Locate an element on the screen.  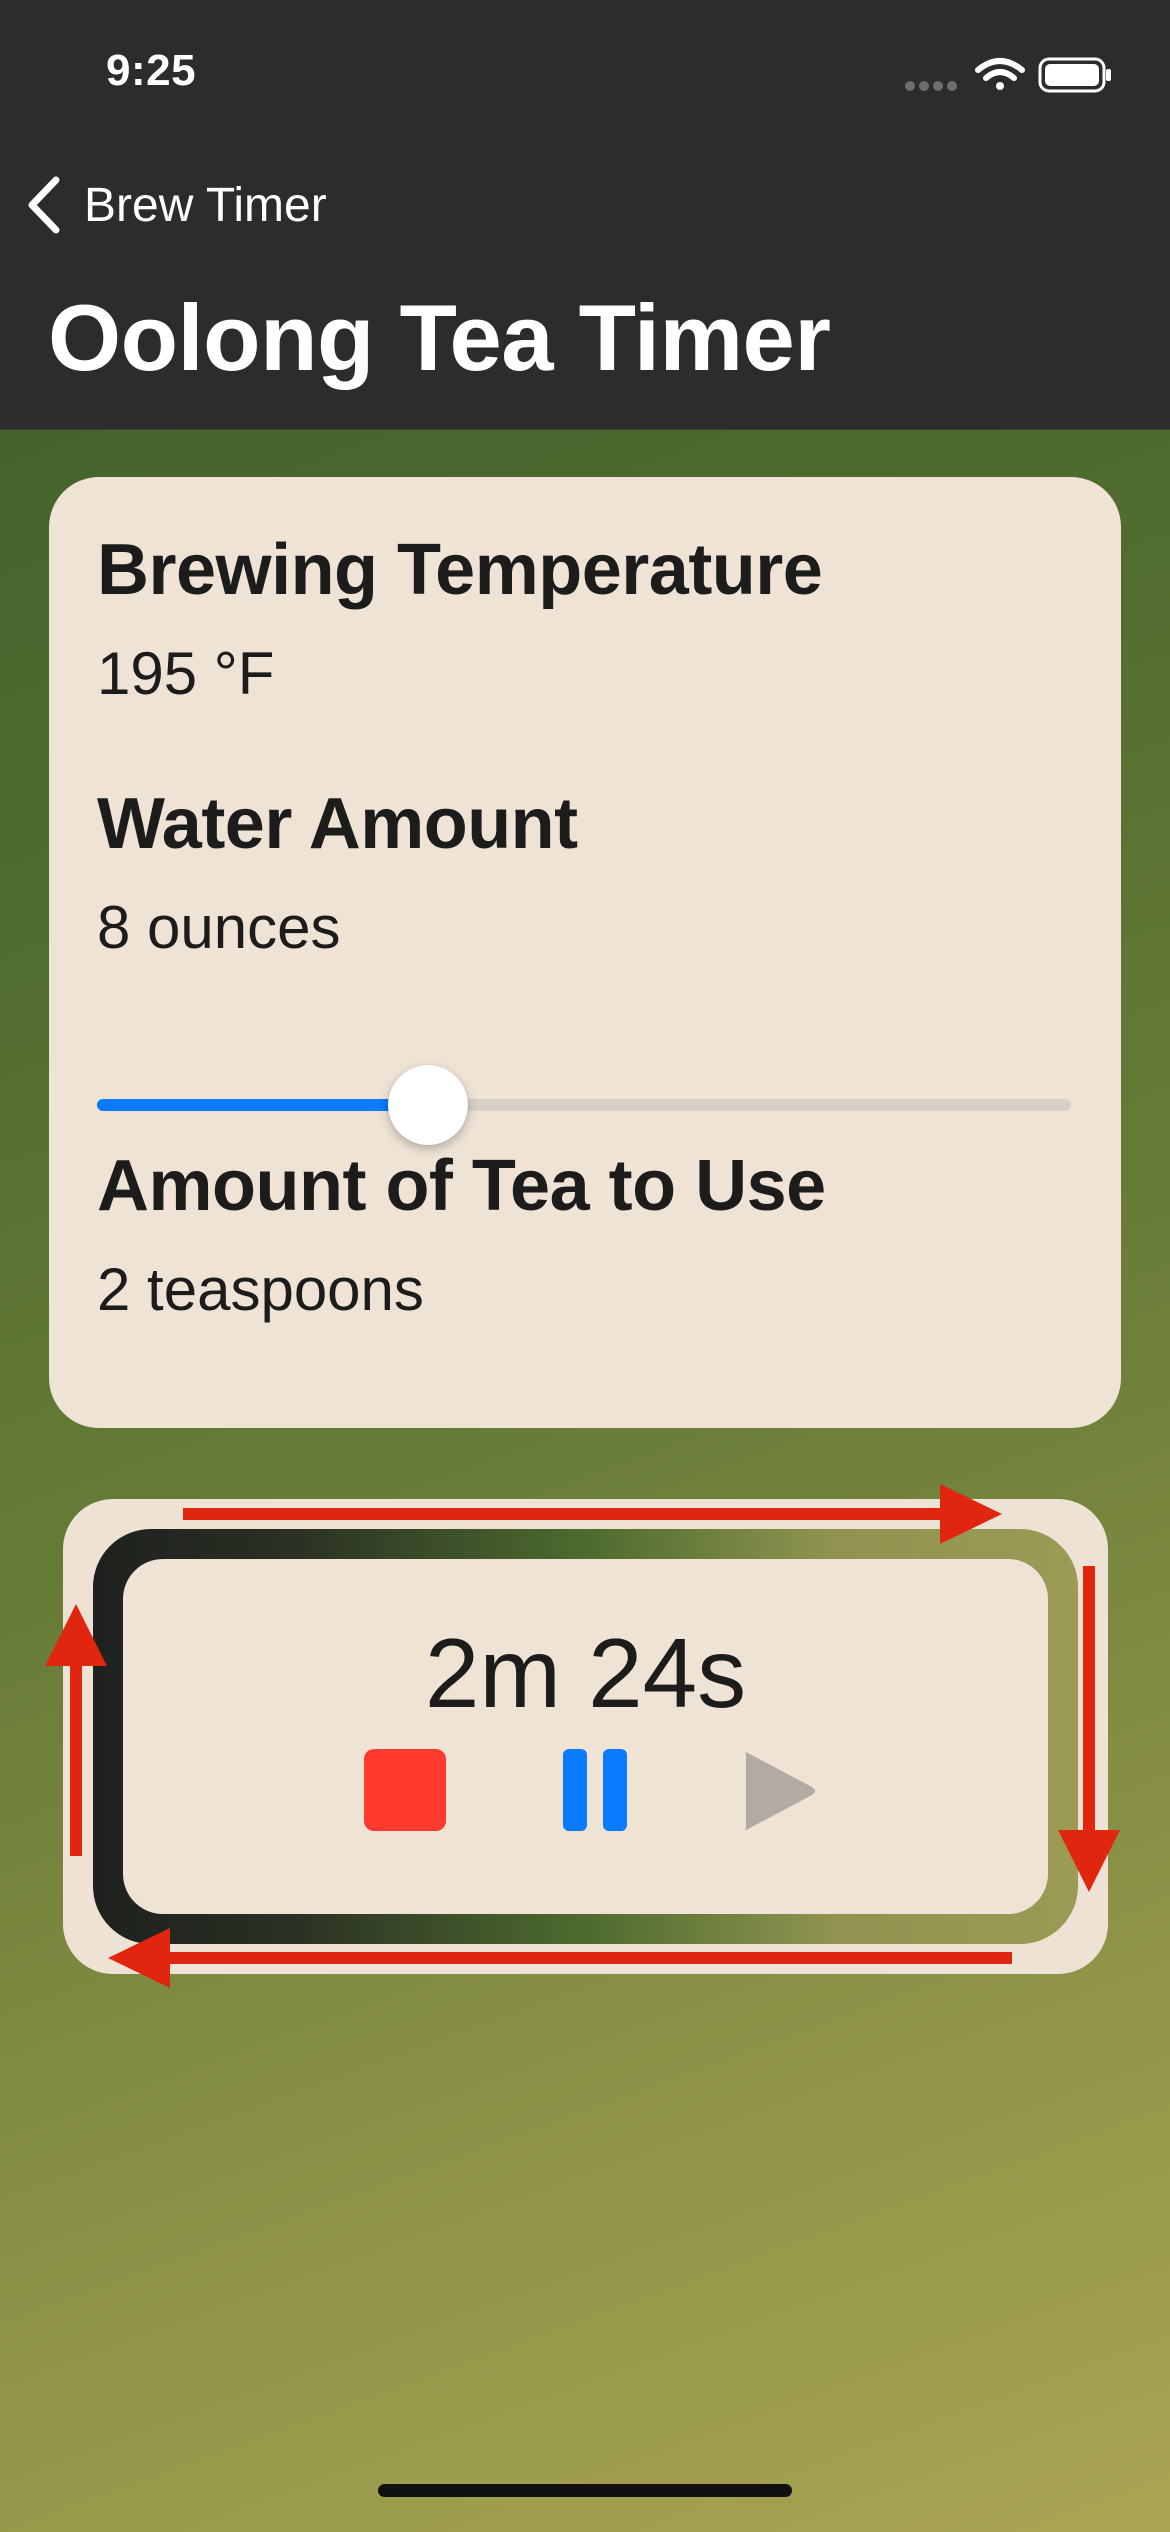
temperature-label: Brewing Temperature is located at coordinates (460, 570).